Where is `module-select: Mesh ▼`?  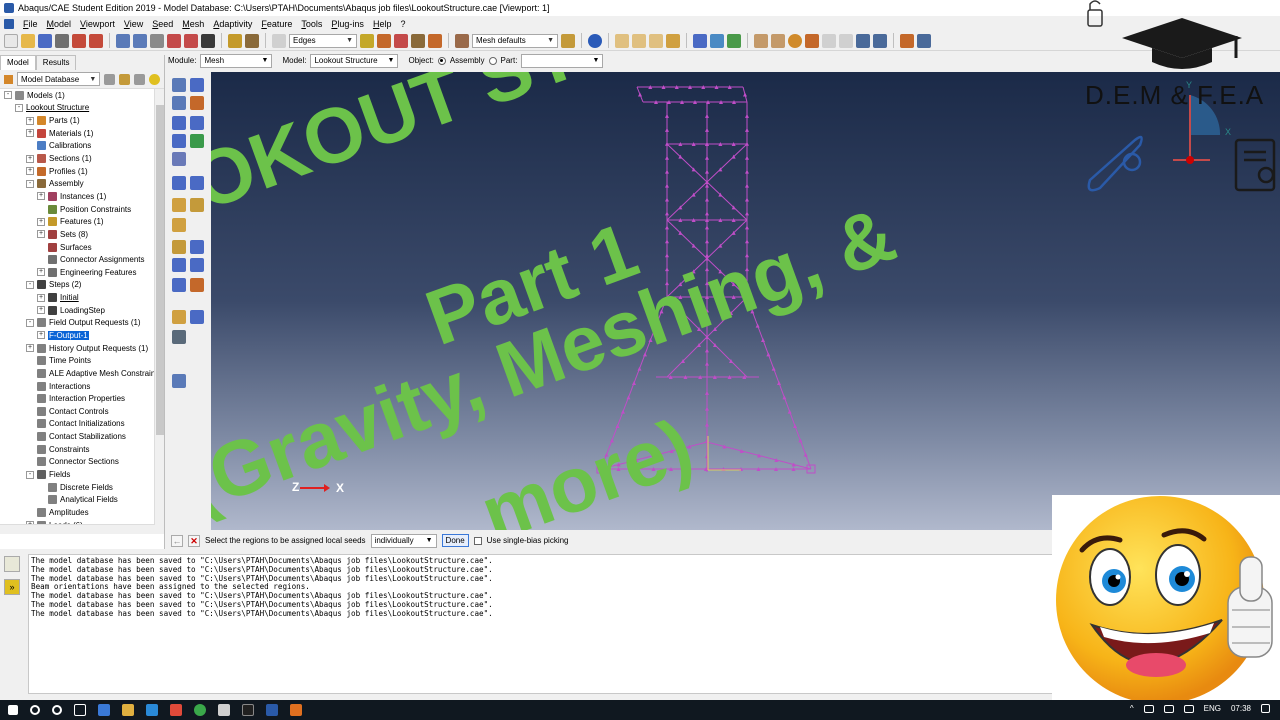 module-select: Mesh ▼ is located at coordinates (236, 60).